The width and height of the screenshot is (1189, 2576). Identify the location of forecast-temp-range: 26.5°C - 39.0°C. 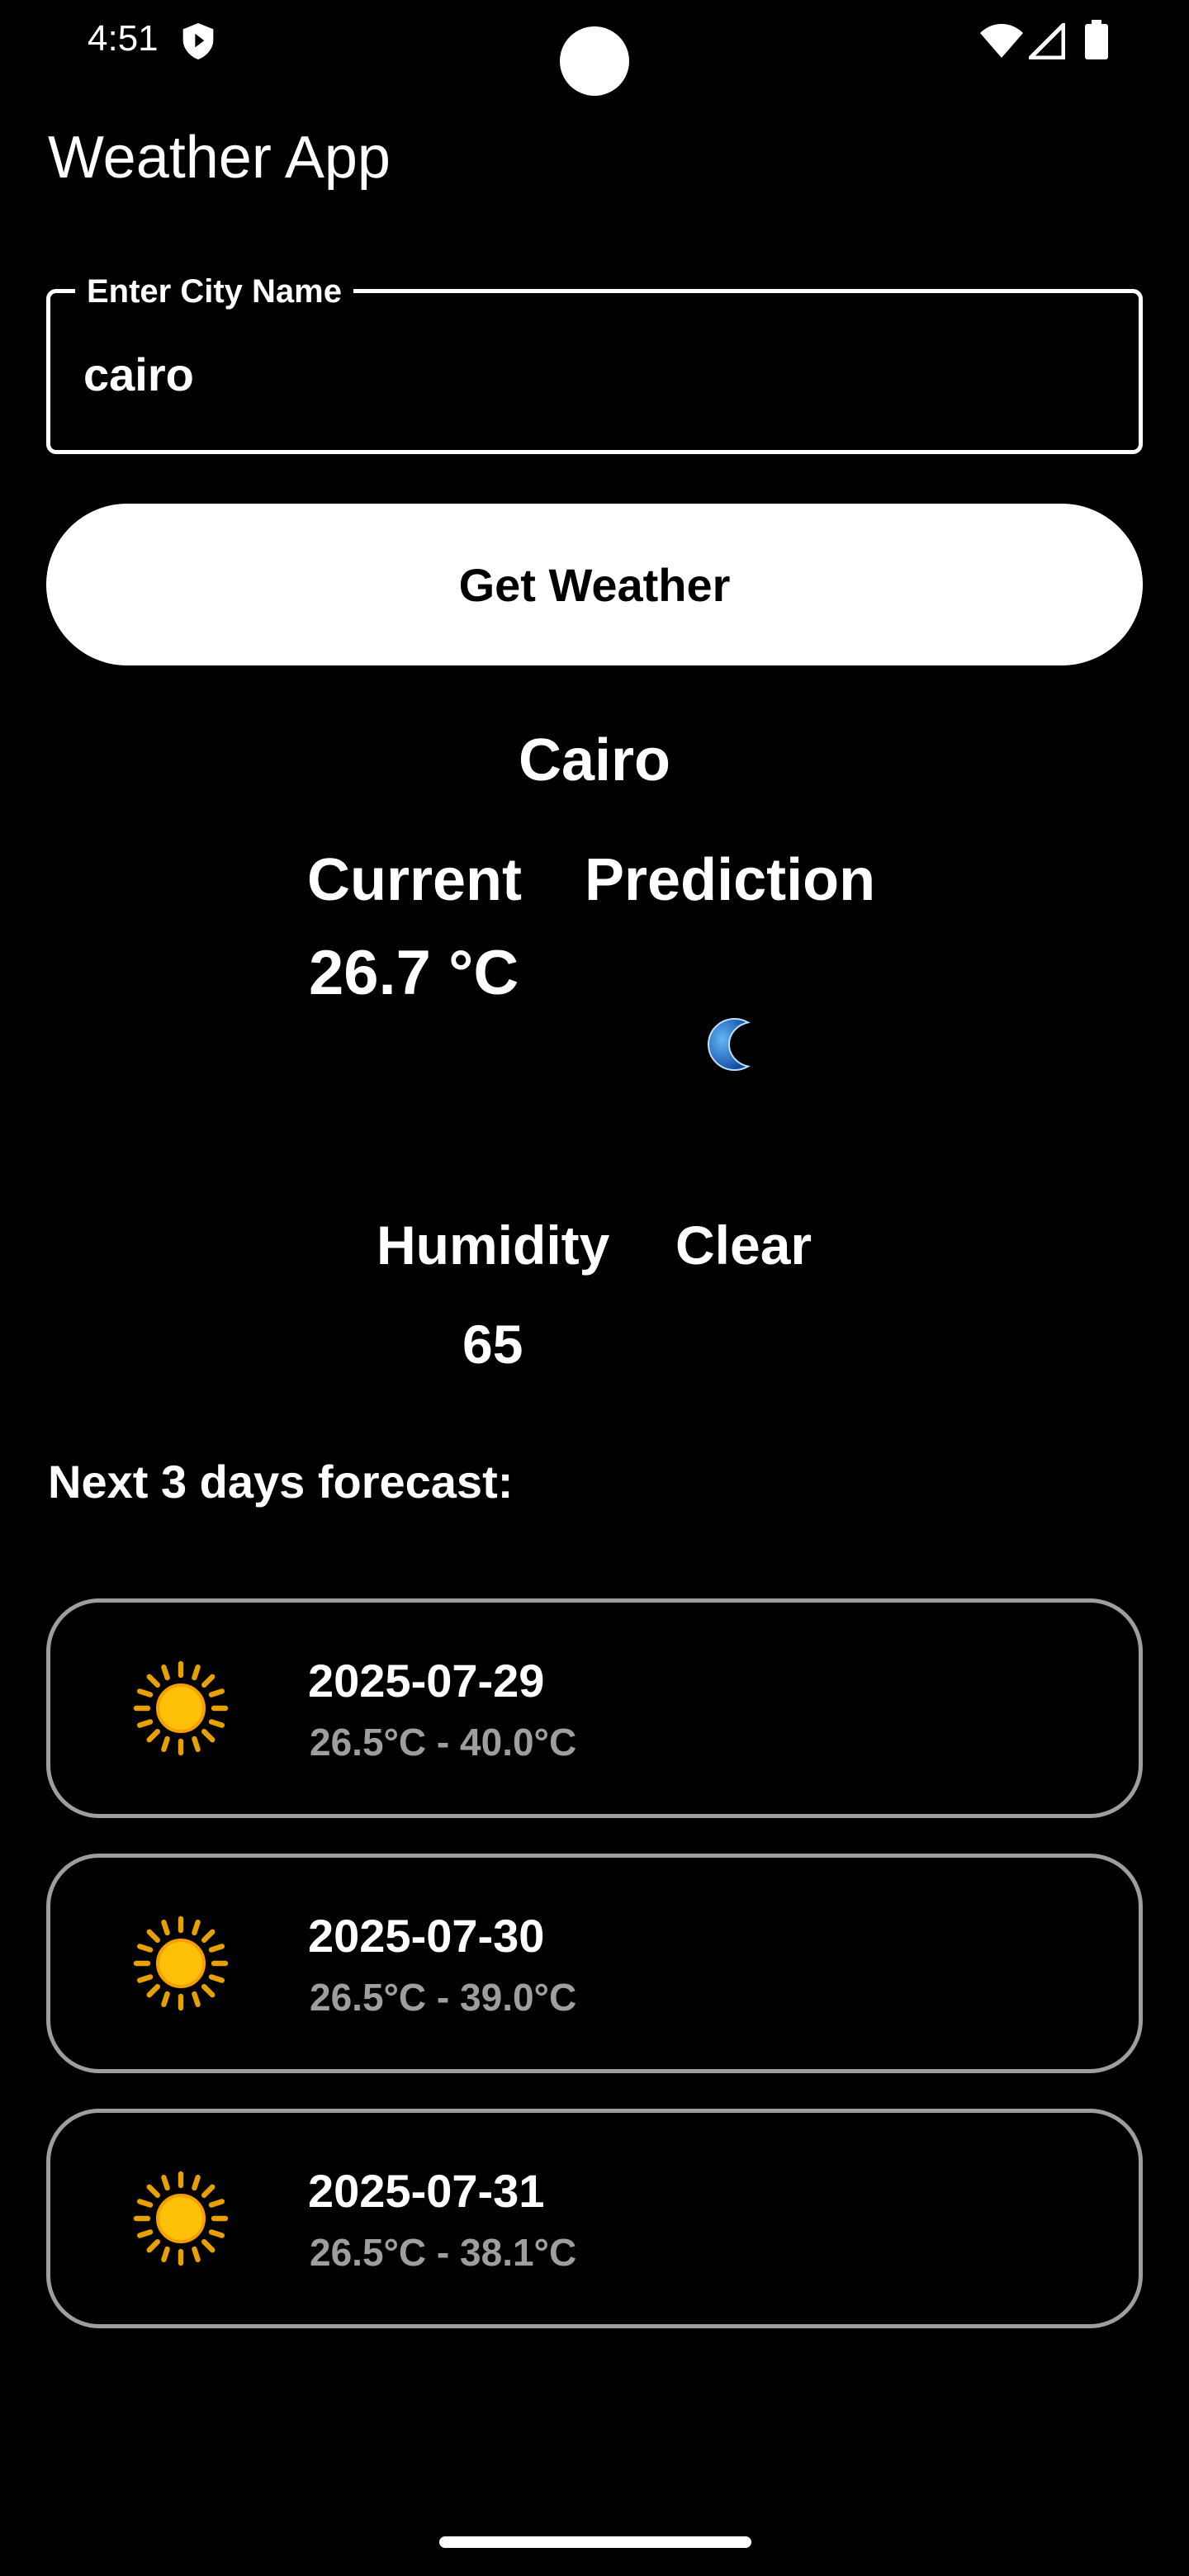
(443, 1997).